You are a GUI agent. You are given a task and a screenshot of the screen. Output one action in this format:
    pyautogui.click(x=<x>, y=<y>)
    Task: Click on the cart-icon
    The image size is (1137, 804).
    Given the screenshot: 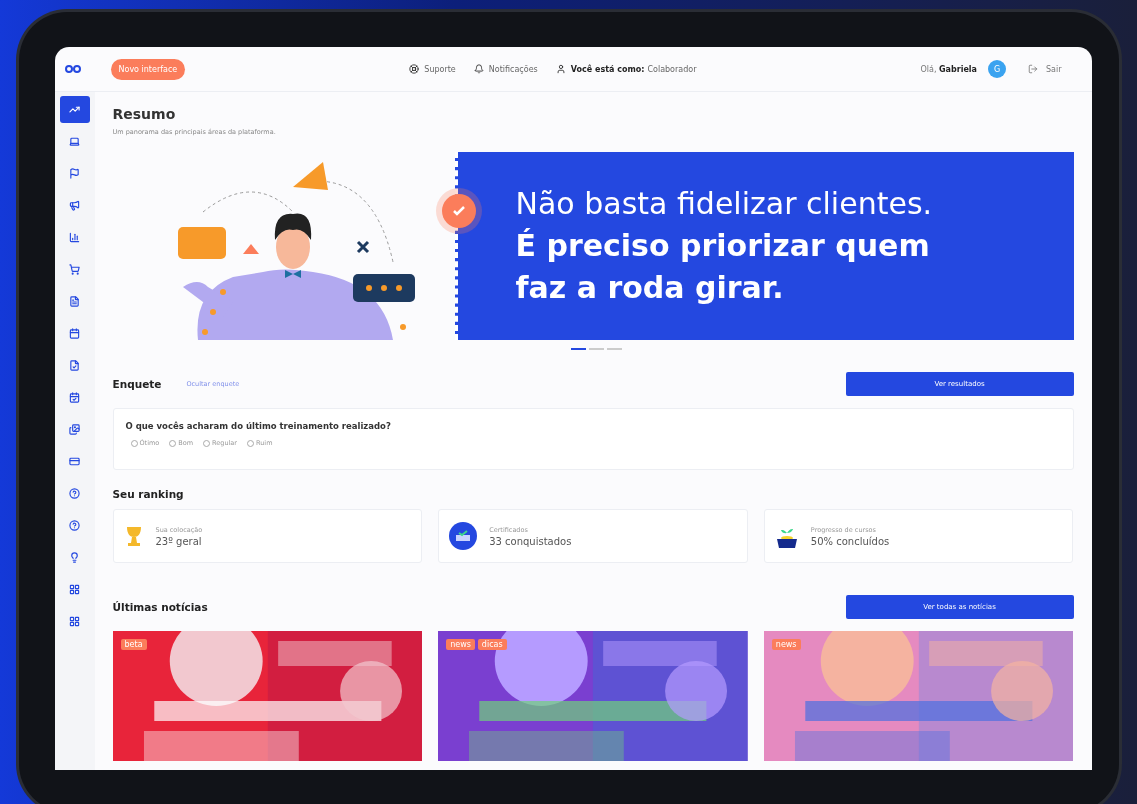 What is the action you would take?
    pyautogui.click(x=74, y=269)
    